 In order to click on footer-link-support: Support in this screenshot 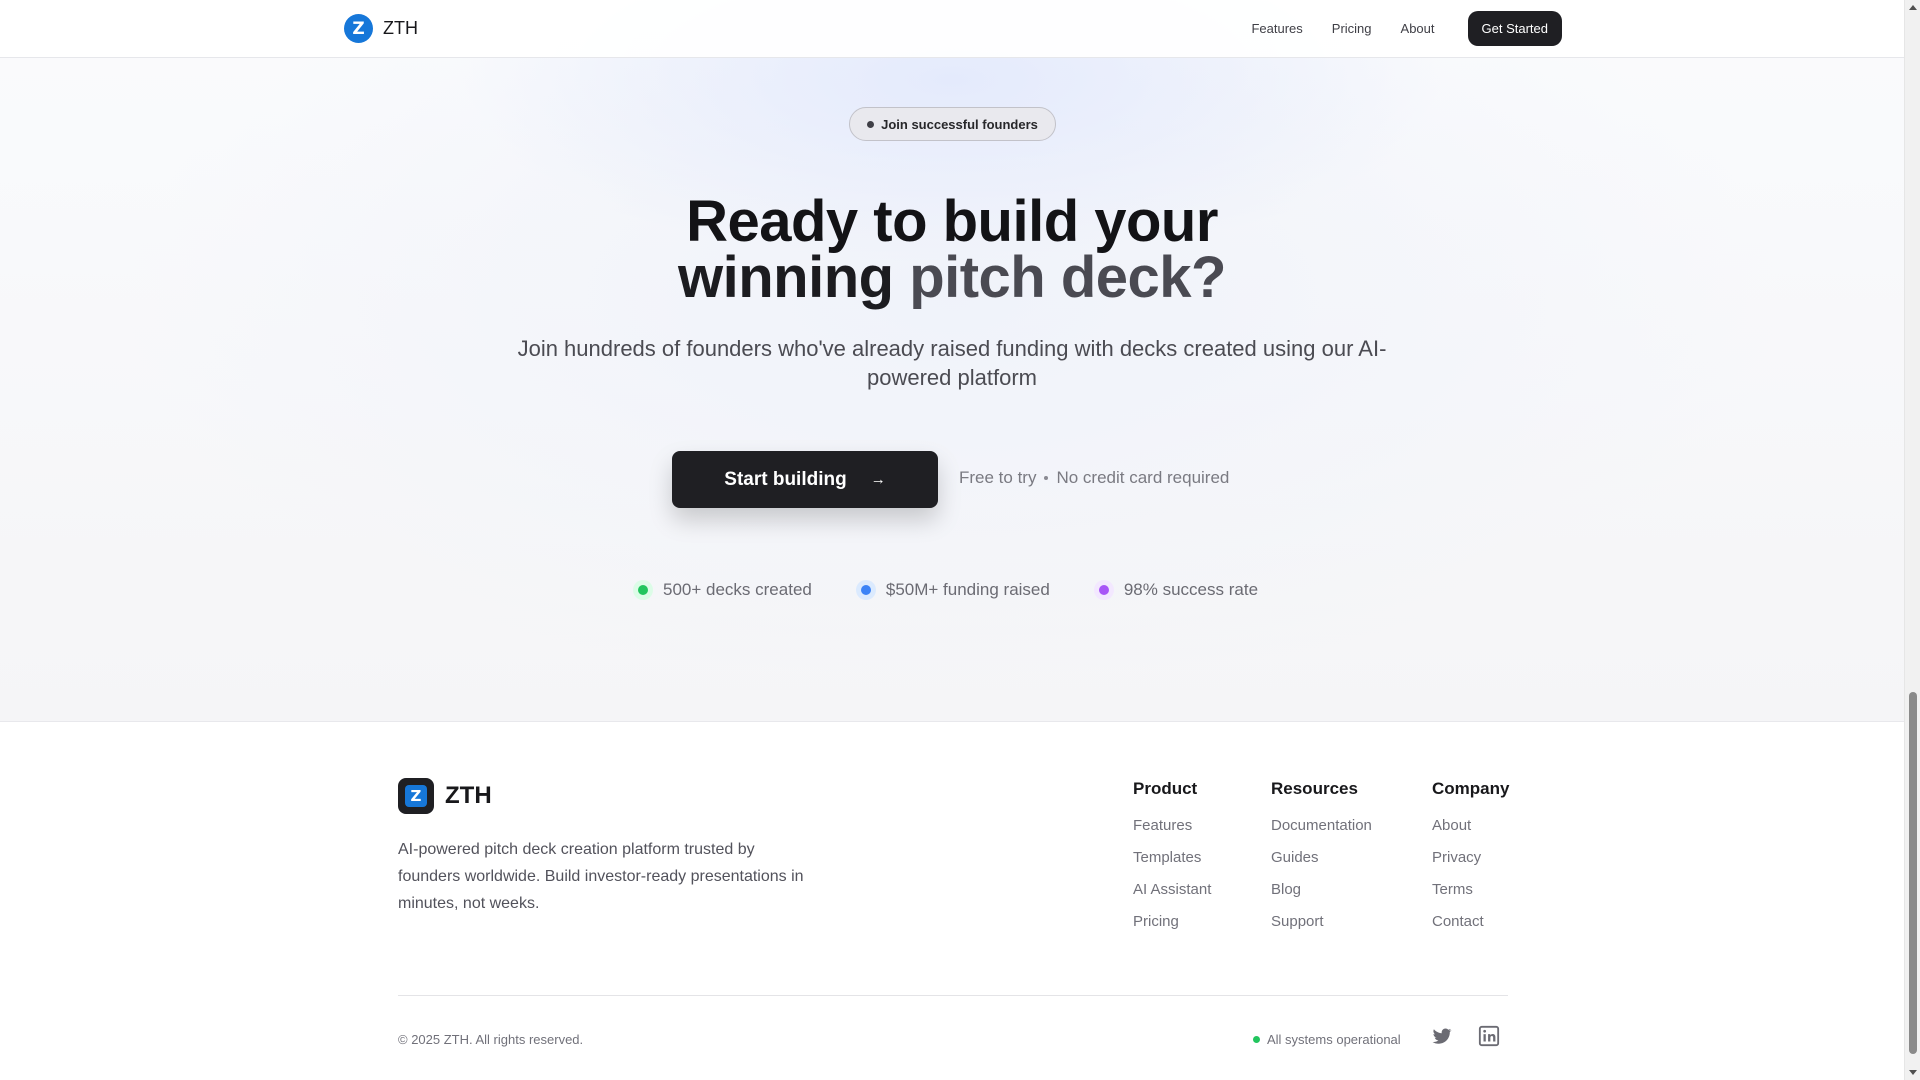, I will do `click(1321, 929)`.